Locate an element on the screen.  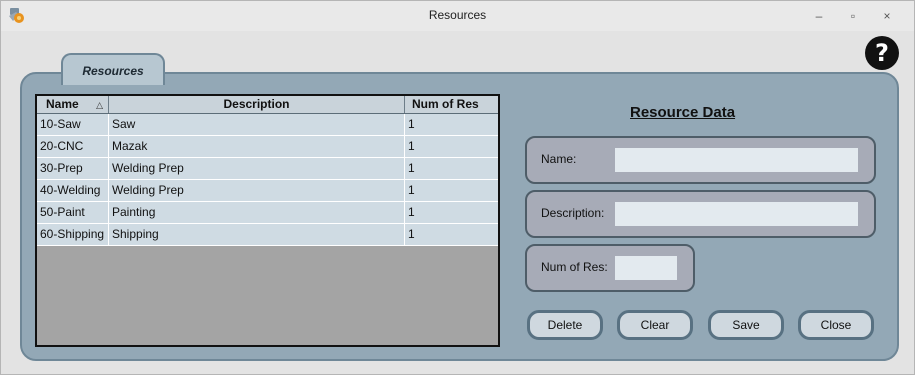
help-icon: ? is located at coordinates (882, 53).